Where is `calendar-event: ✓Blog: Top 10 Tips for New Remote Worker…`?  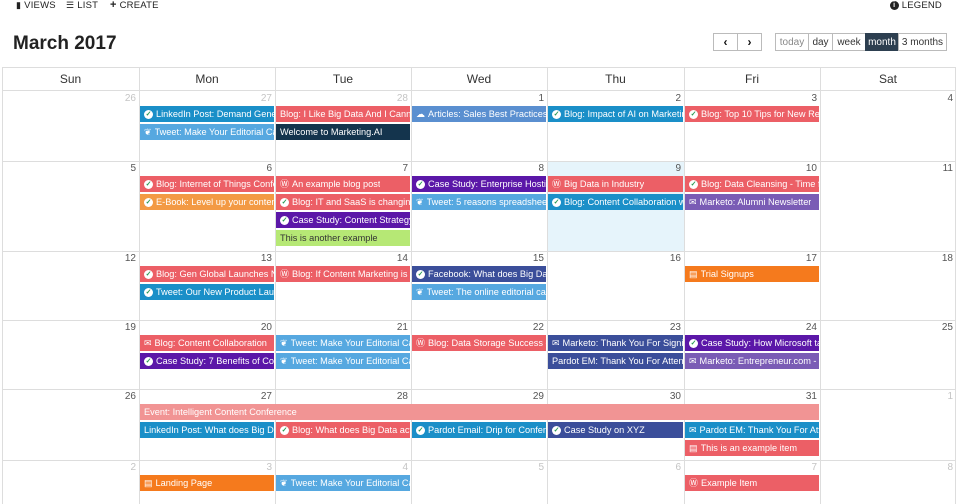 calendar-event: ✓Blog: Top 10 Tips for New Remote Worker… is located at coordinates (752, 114).